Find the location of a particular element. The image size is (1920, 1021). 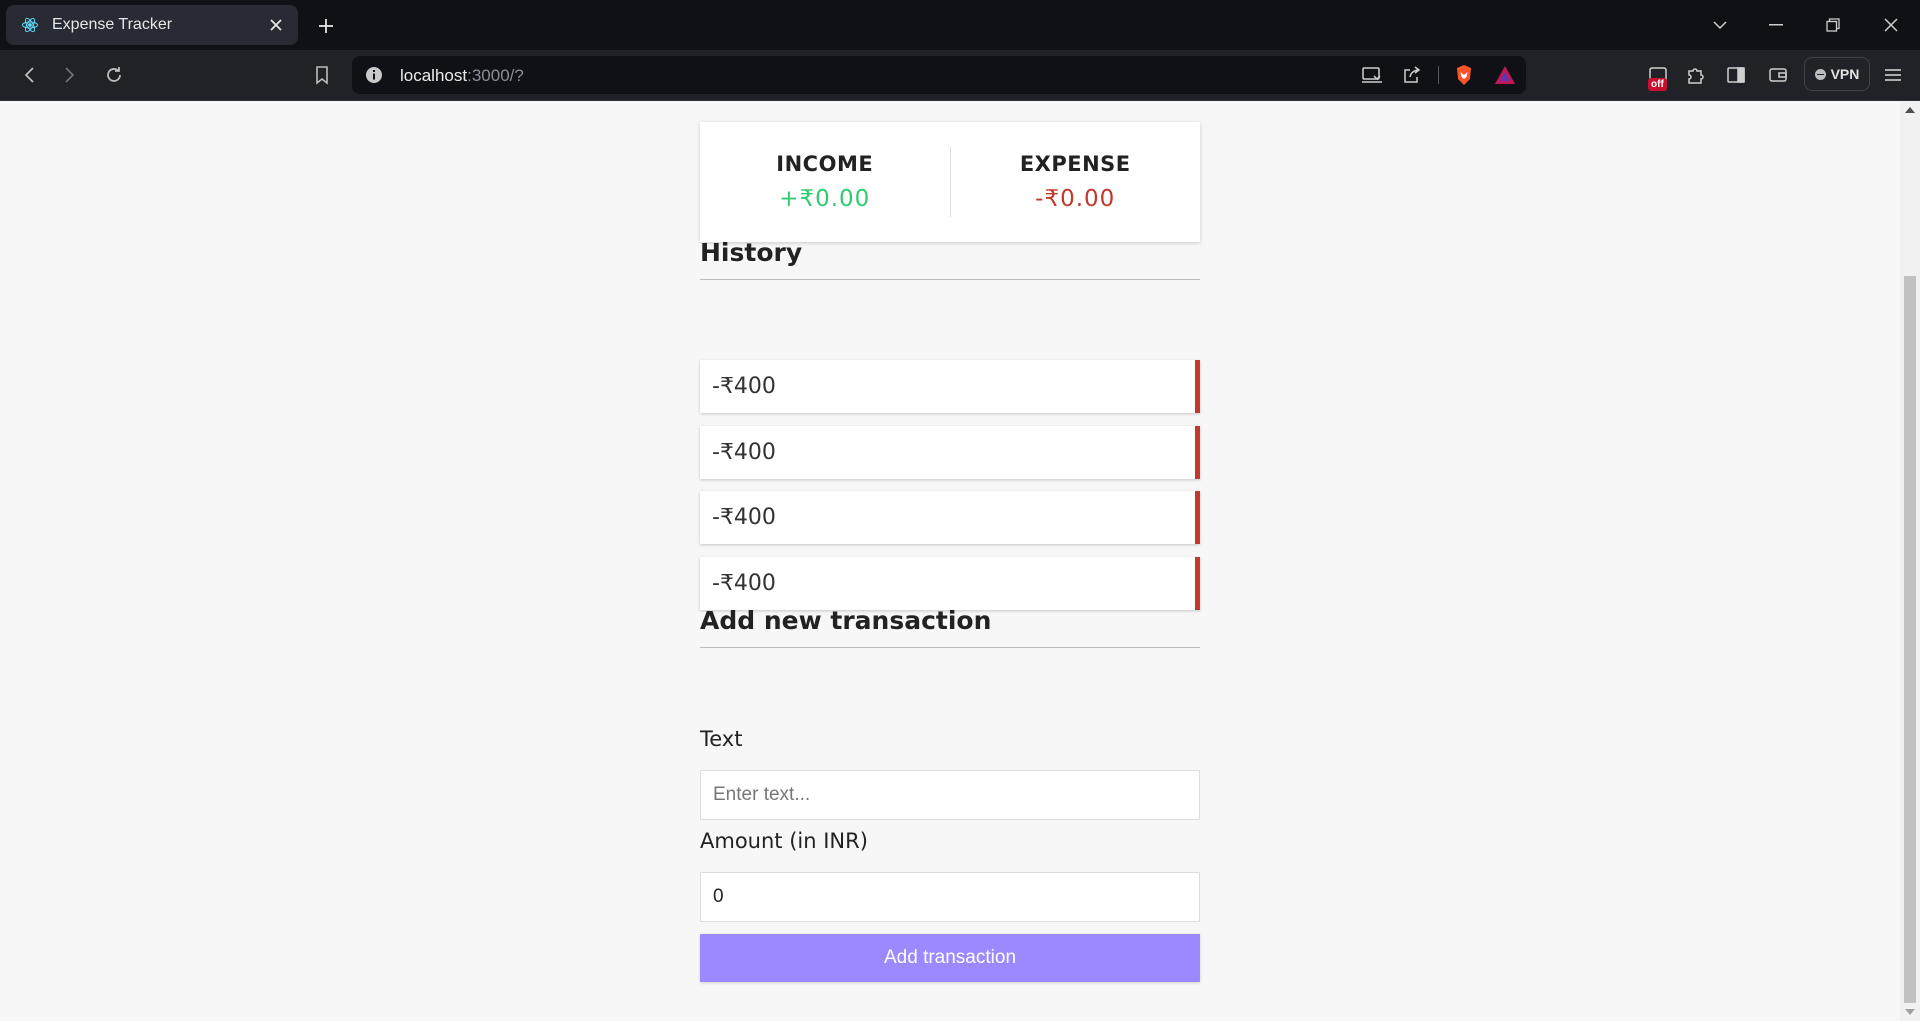

sidebar-toggle-icon is located at coordinates (1736, 75).